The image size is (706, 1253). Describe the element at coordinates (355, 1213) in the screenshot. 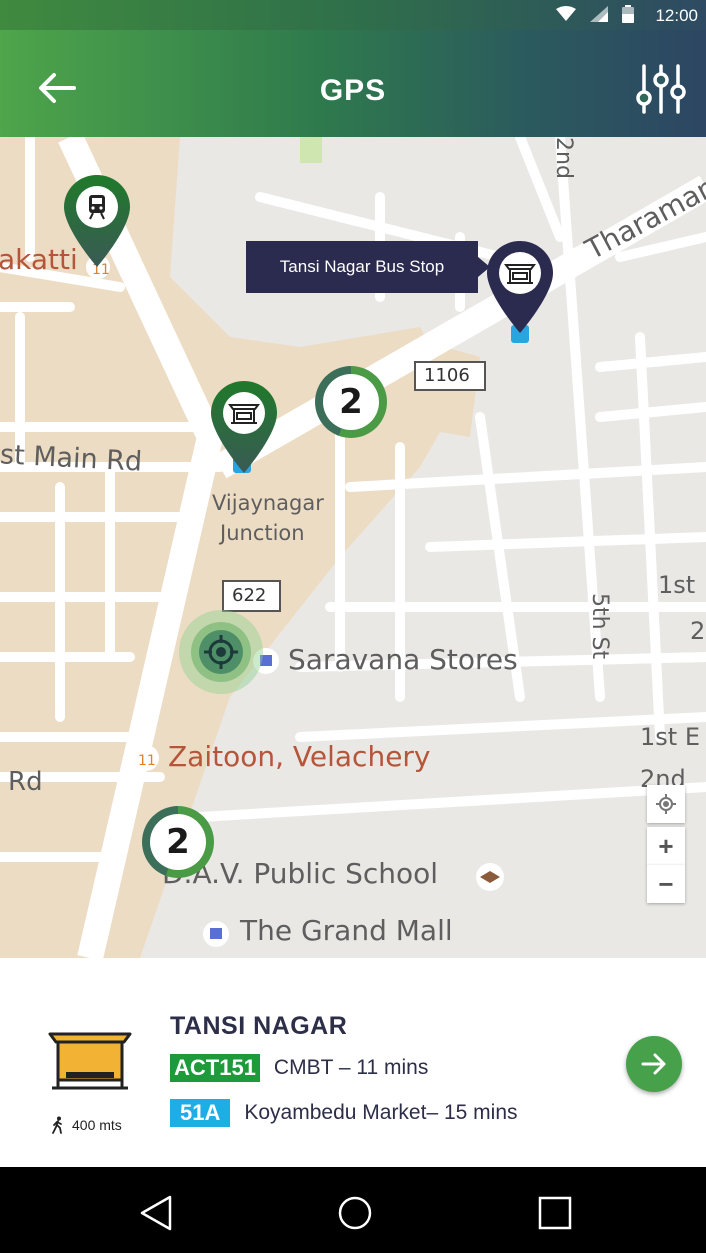

I see `home-nav-icon` at that location.